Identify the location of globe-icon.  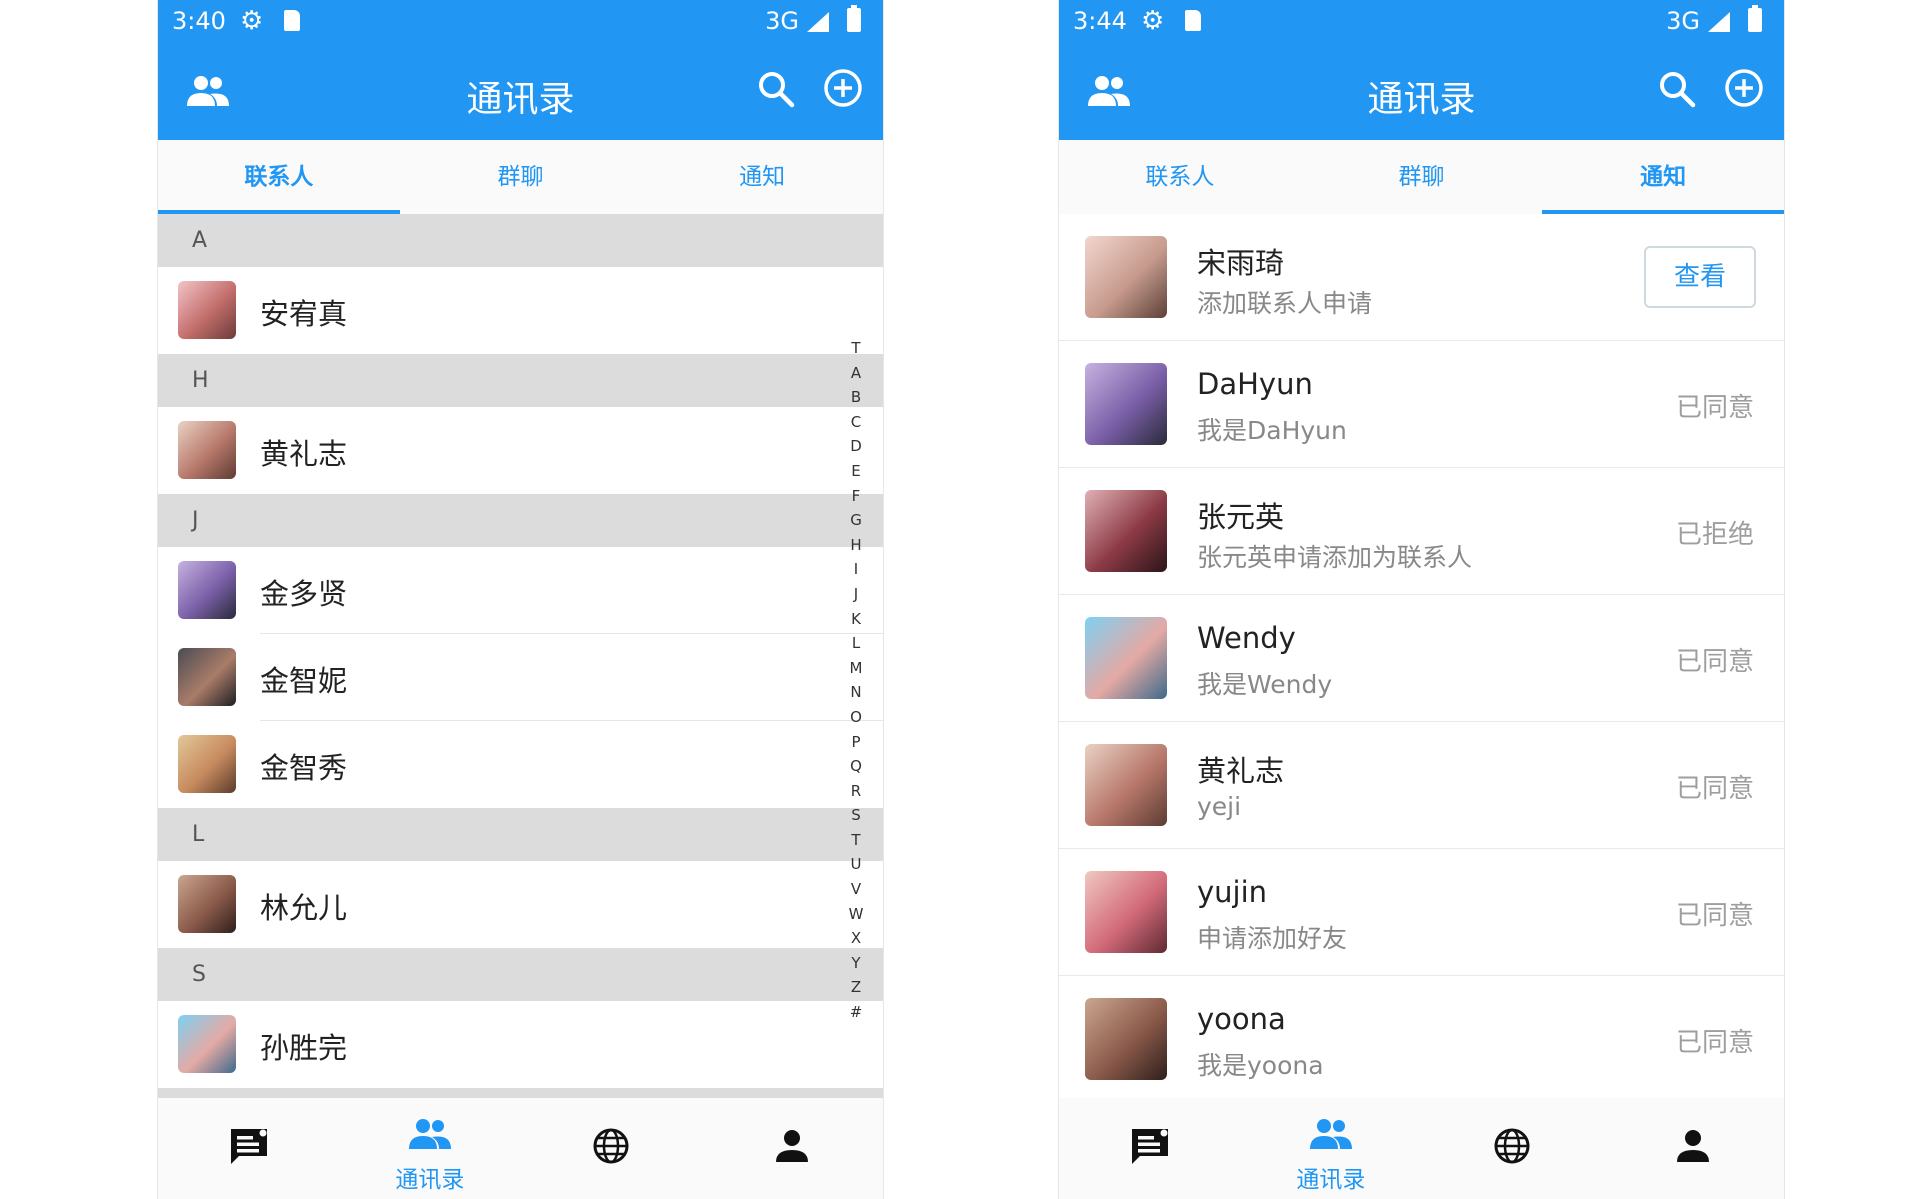
(1512, 1146).